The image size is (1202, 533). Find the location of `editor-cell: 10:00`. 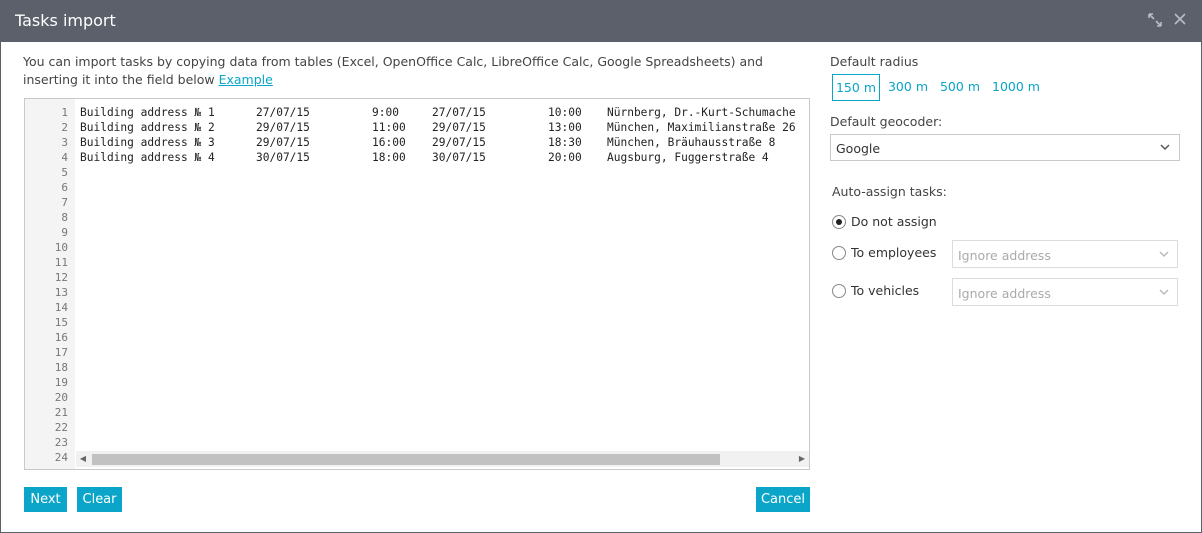

editor-cell: 10:00 is located at coordinates (565, 112).